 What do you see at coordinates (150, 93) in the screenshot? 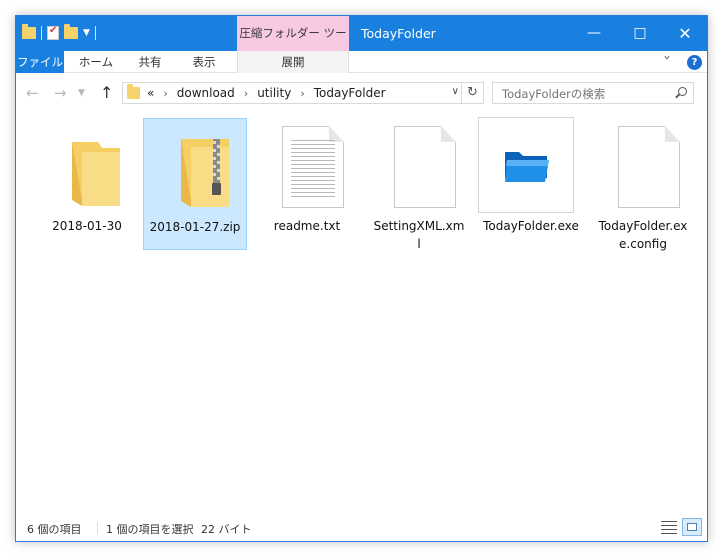
I see `address-overflow: «` at bounding box center [150, 93].